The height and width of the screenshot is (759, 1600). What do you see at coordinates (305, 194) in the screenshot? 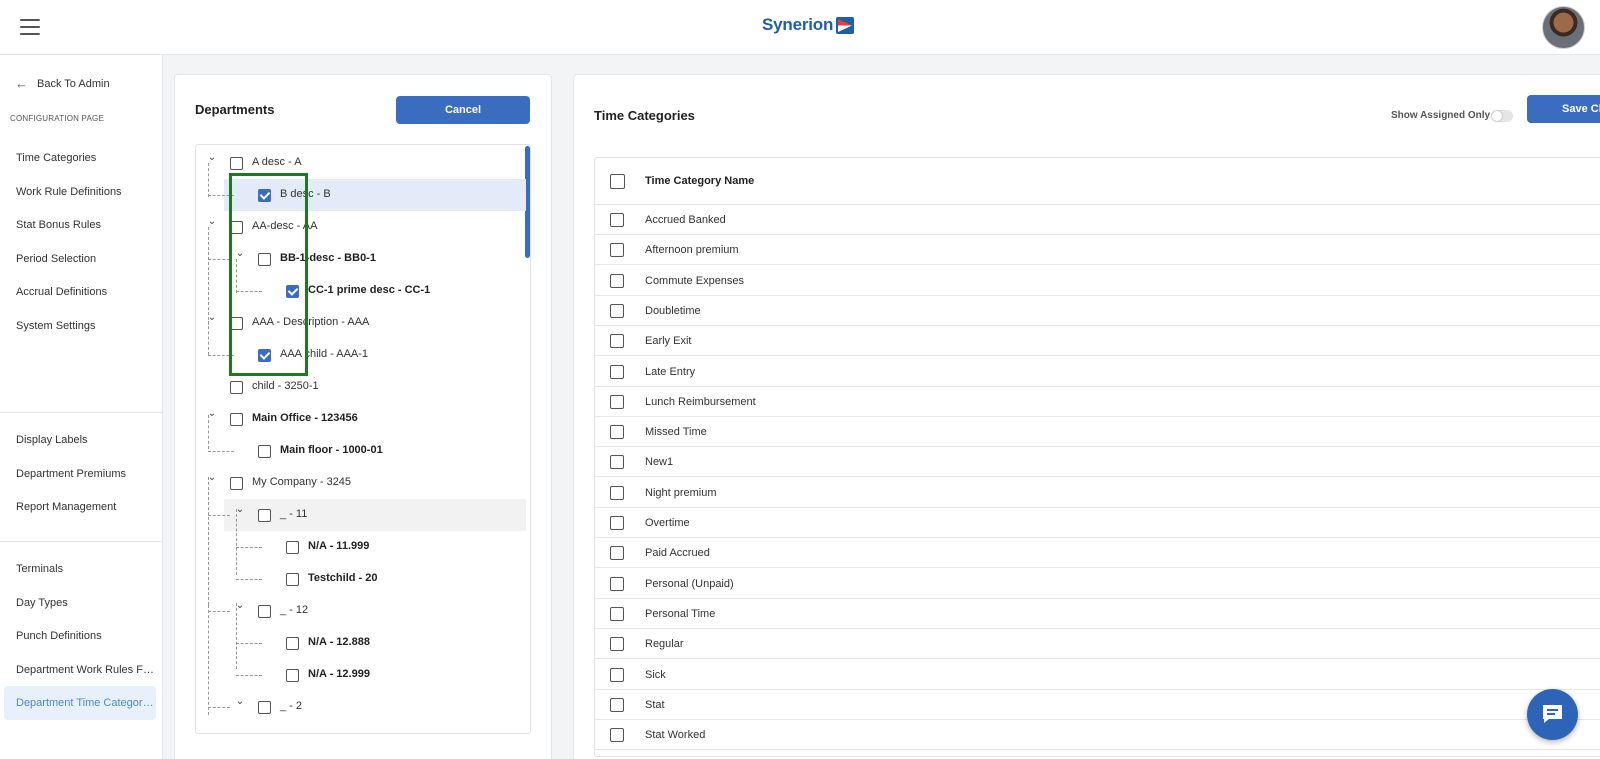
I see `tree-node-label: B desc - B` at bounding box center [305, 194].